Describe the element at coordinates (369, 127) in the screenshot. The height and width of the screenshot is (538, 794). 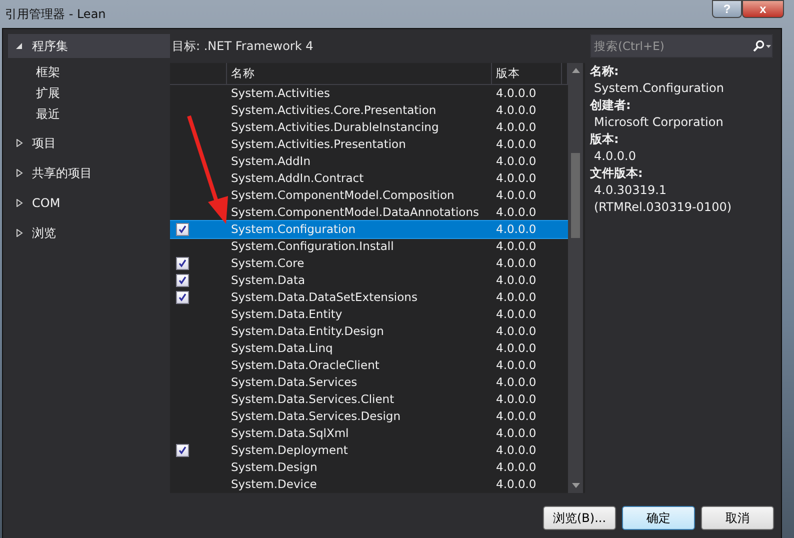
I see `assembly-row: System.Activities.DurableInstancing 4.0.0.0` at that location.